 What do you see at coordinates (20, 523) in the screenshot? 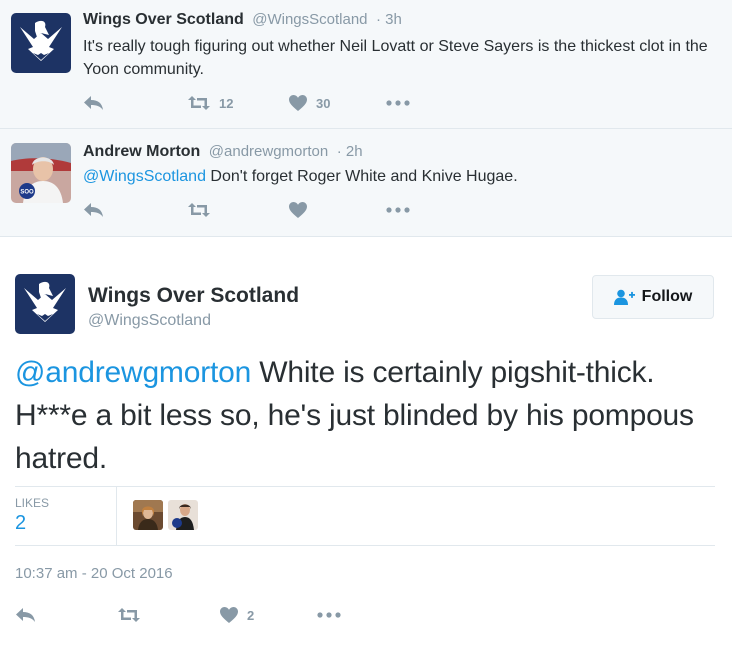
I see `likes-count: 2` at bounding box center [20, 523].